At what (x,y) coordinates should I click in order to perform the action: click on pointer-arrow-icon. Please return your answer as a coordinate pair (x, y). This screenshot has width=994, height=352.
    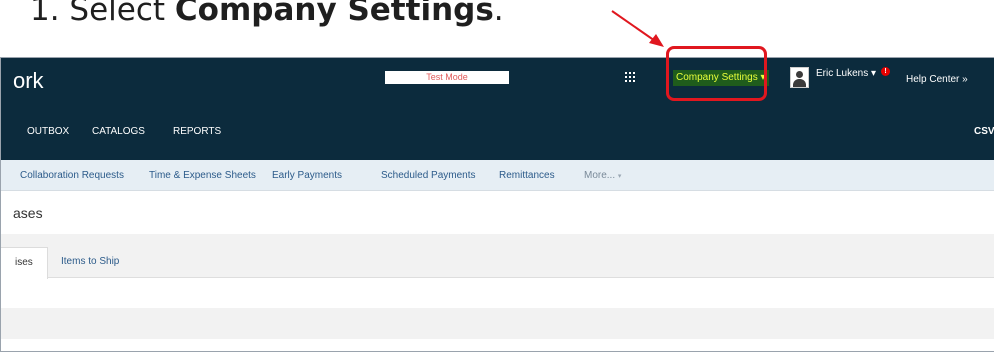
    Looking at the image, I should click on (637, 28).